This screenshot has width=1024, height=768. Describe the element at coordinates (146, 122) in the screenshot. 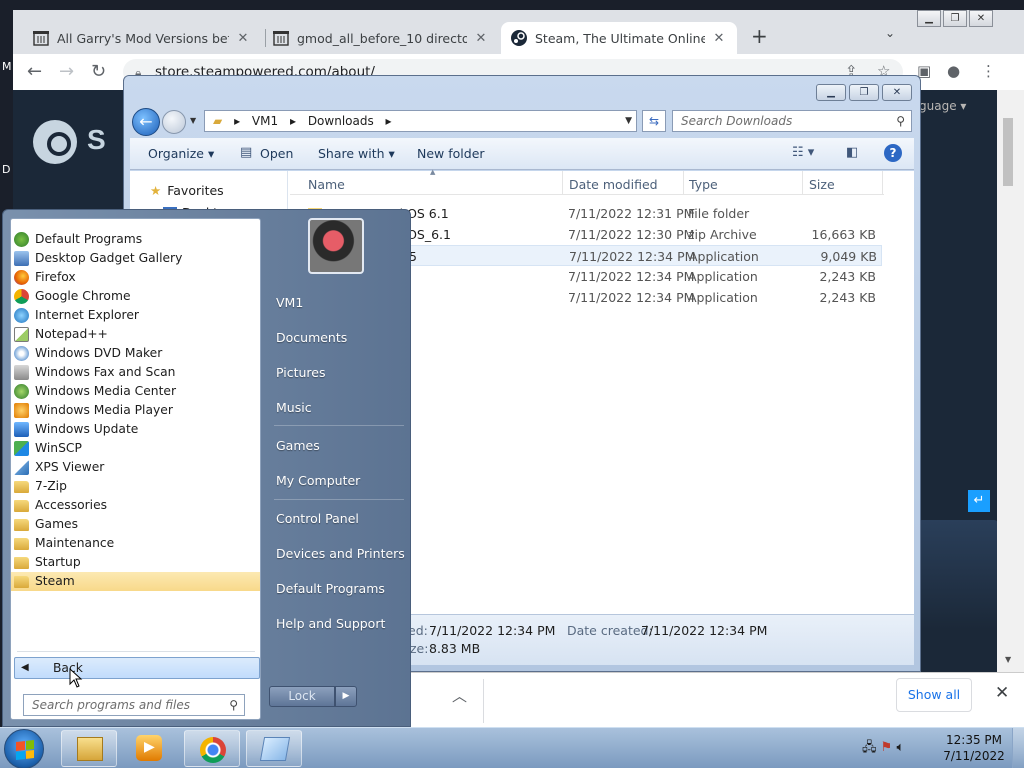

I see `back-button: ←` at that location.